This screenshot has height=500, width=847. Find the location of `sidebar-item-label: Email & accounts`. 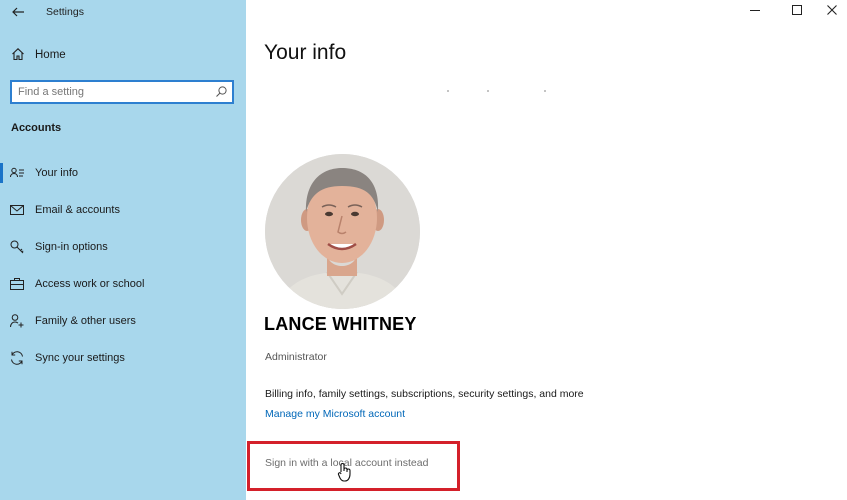

sidebar-item-label: Email & accounts is located at coordinates (77, 210).